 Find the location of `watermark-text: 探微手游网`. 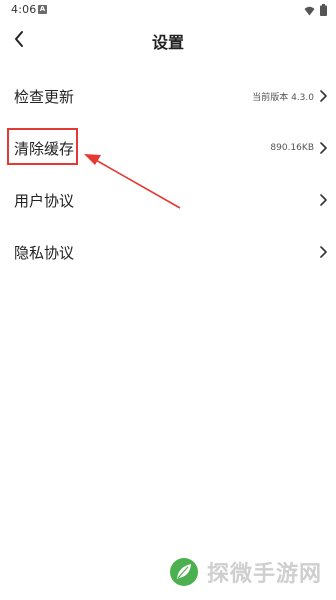

watermark-text: 探微手游网 is located at coordinates (264, 574).